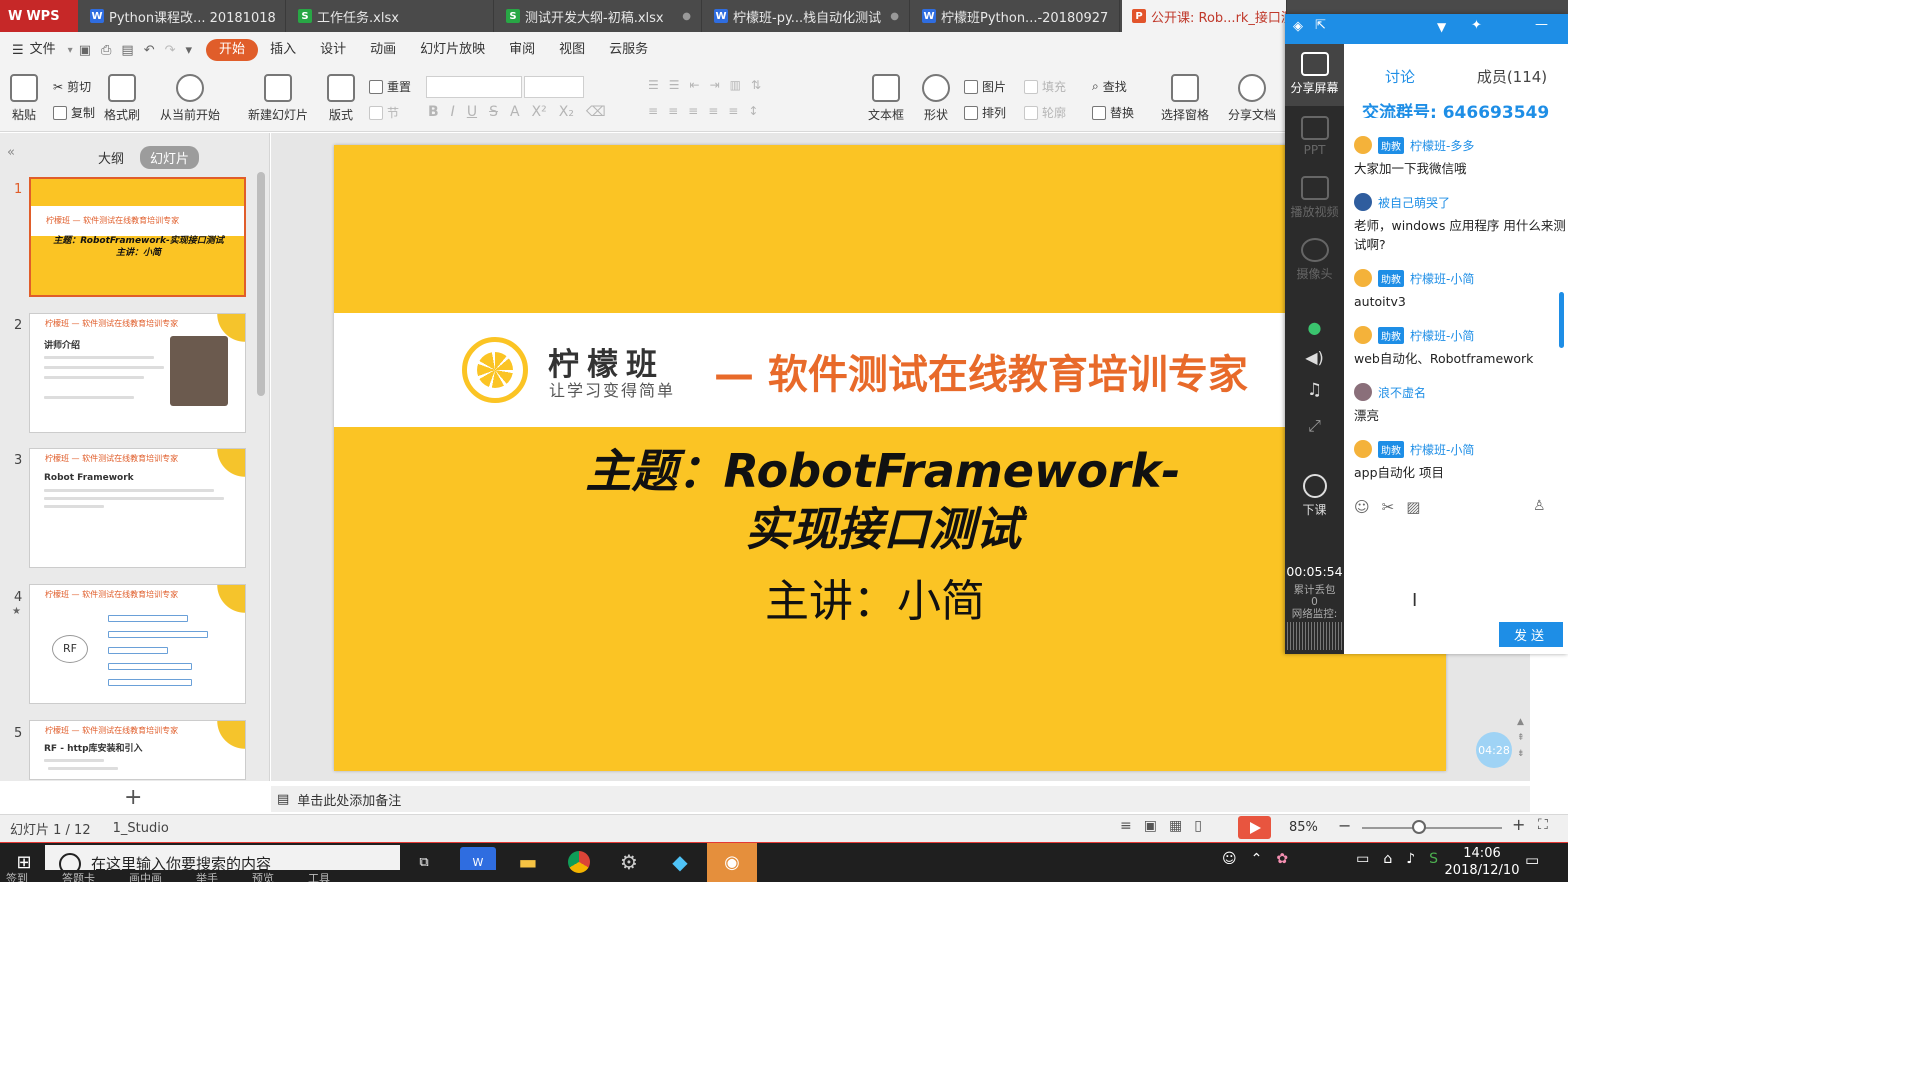 The image size is (1920, 1080). What do you see at coordinates (1126, 826) in the screenshot?
I see `notes-toggle-icon: ≡` at bounding box center [1126, 826].